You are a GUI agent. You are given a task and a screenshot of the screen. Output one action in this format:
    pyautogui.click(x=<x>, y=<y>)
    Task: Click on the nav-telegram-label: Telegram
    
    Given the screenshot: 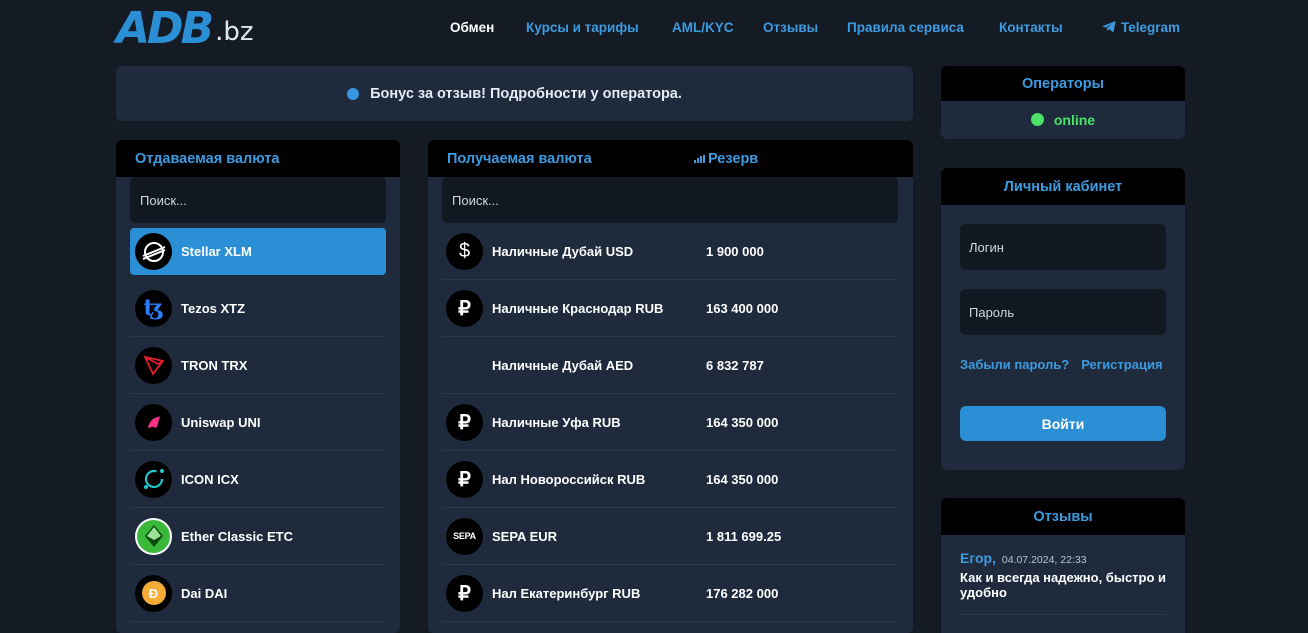 What is the action you would take?
    pyautogui.click(x=1151, y=27)
    